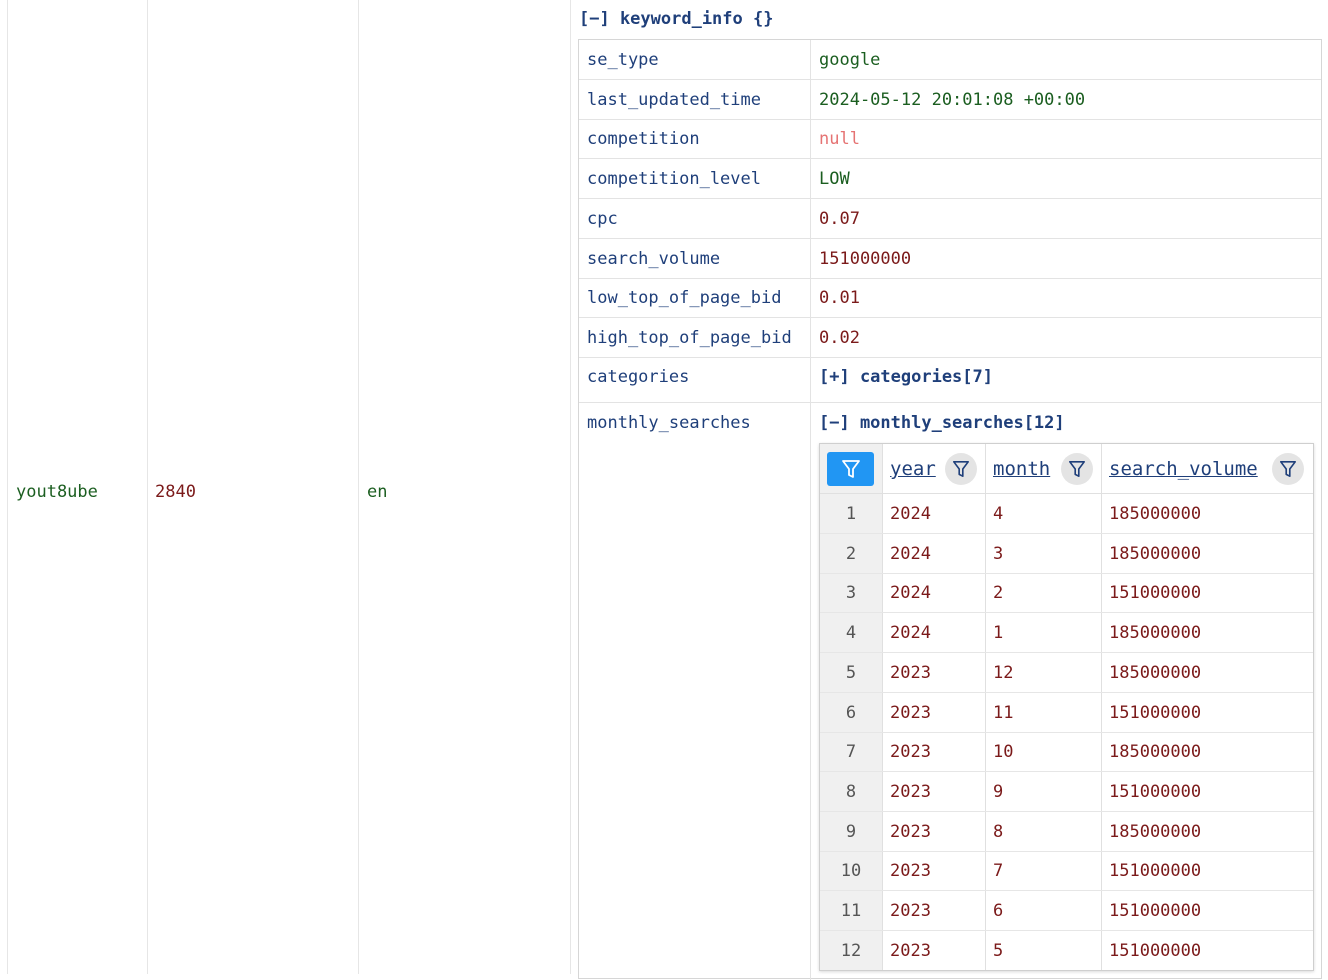 The width and height of the screenshot is (1328, 980). What do you see at coordinates (1066, 713) in the screenshot?
I see `monthly-searches-row: 6 2023 11 151000000` at bounding box center [1066, 713].